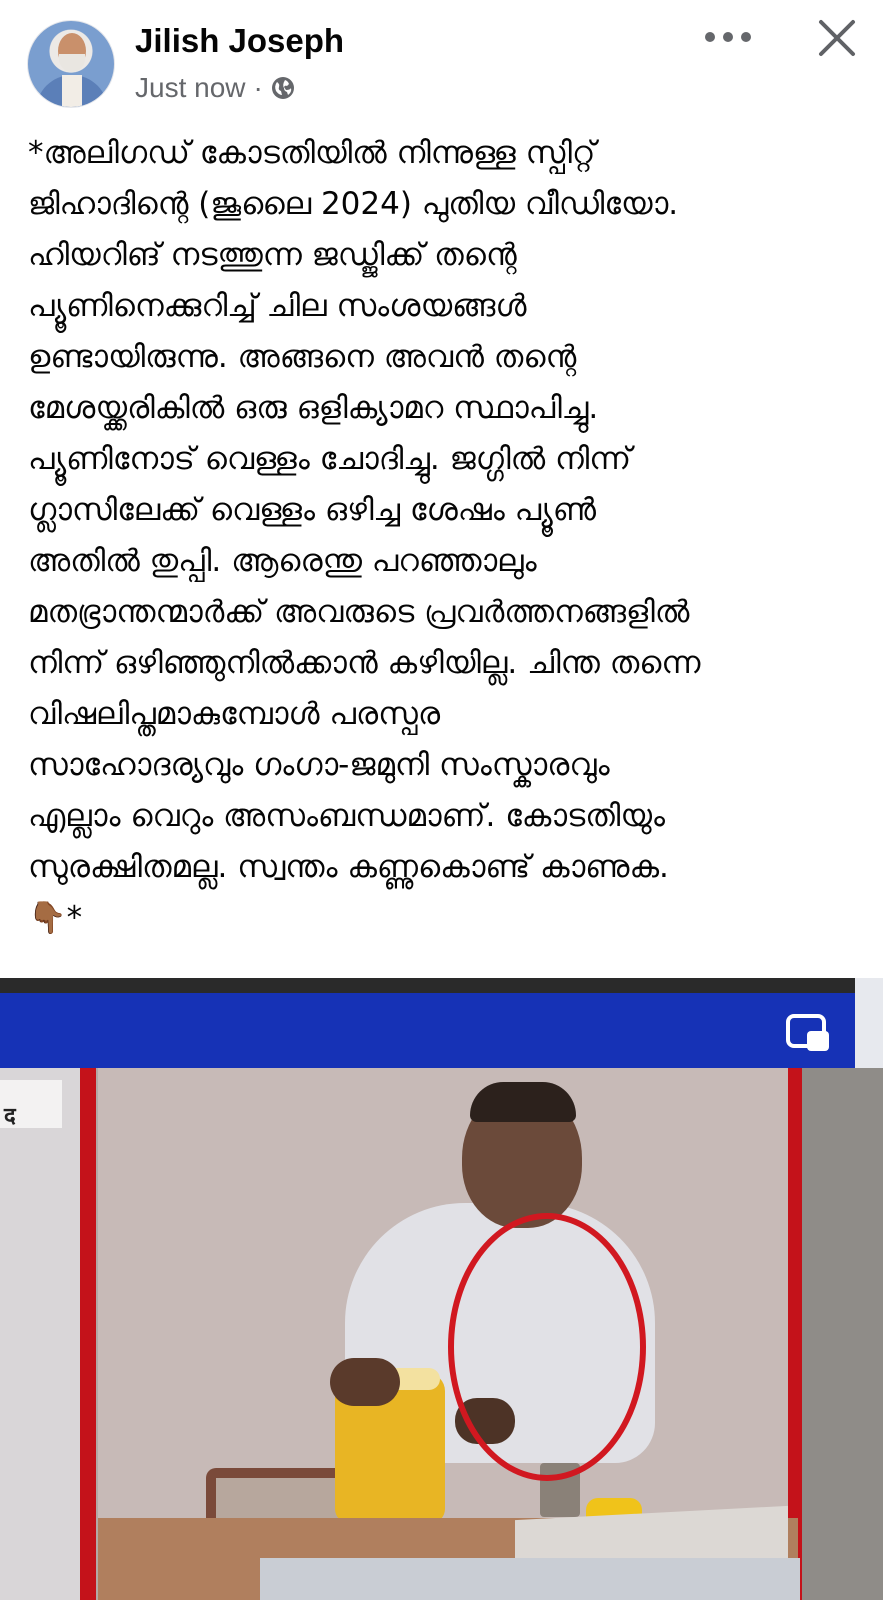  What do you see at coordinates (282, 88) in the screenshot?
I see `globe-icon` at bounding box center [282, 88].